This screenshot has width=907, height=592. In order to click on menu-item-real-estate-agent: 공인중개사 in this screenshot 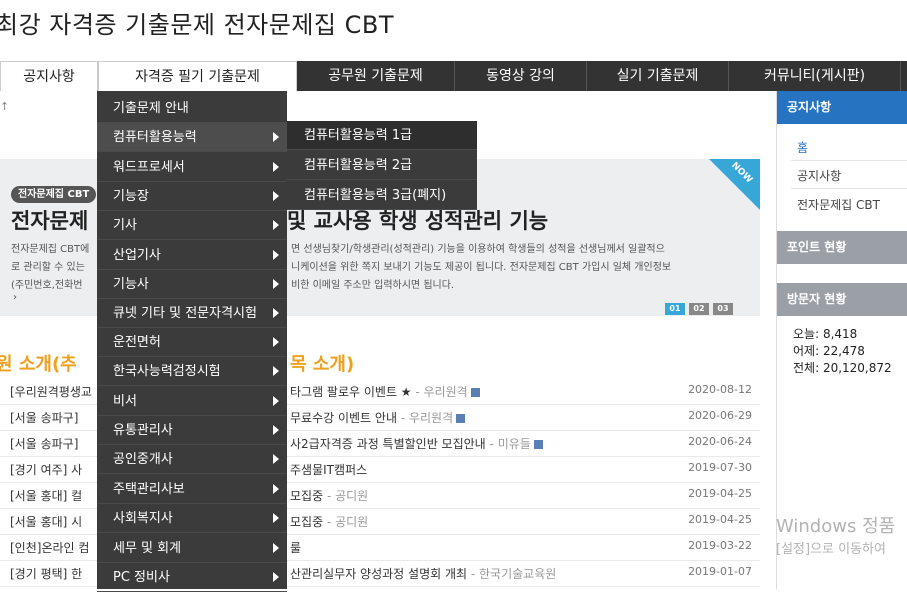, I will do `click(192, 459)`.